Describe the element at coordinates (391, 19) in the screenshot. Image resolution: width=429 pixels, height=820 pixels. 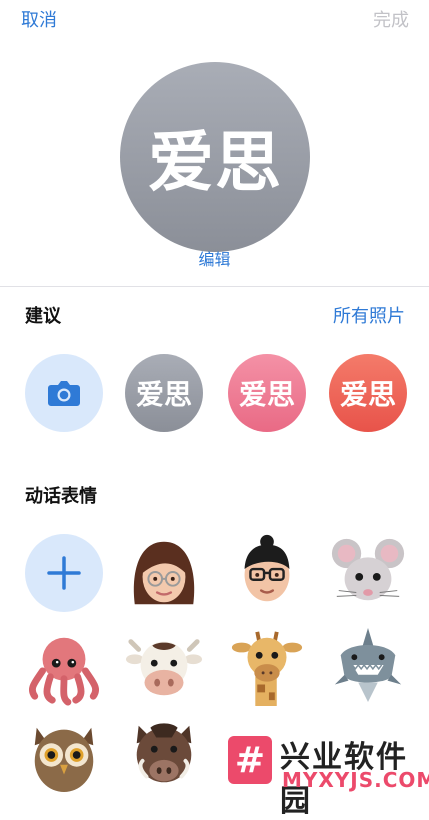
I see `done-button: 完成` at that location.